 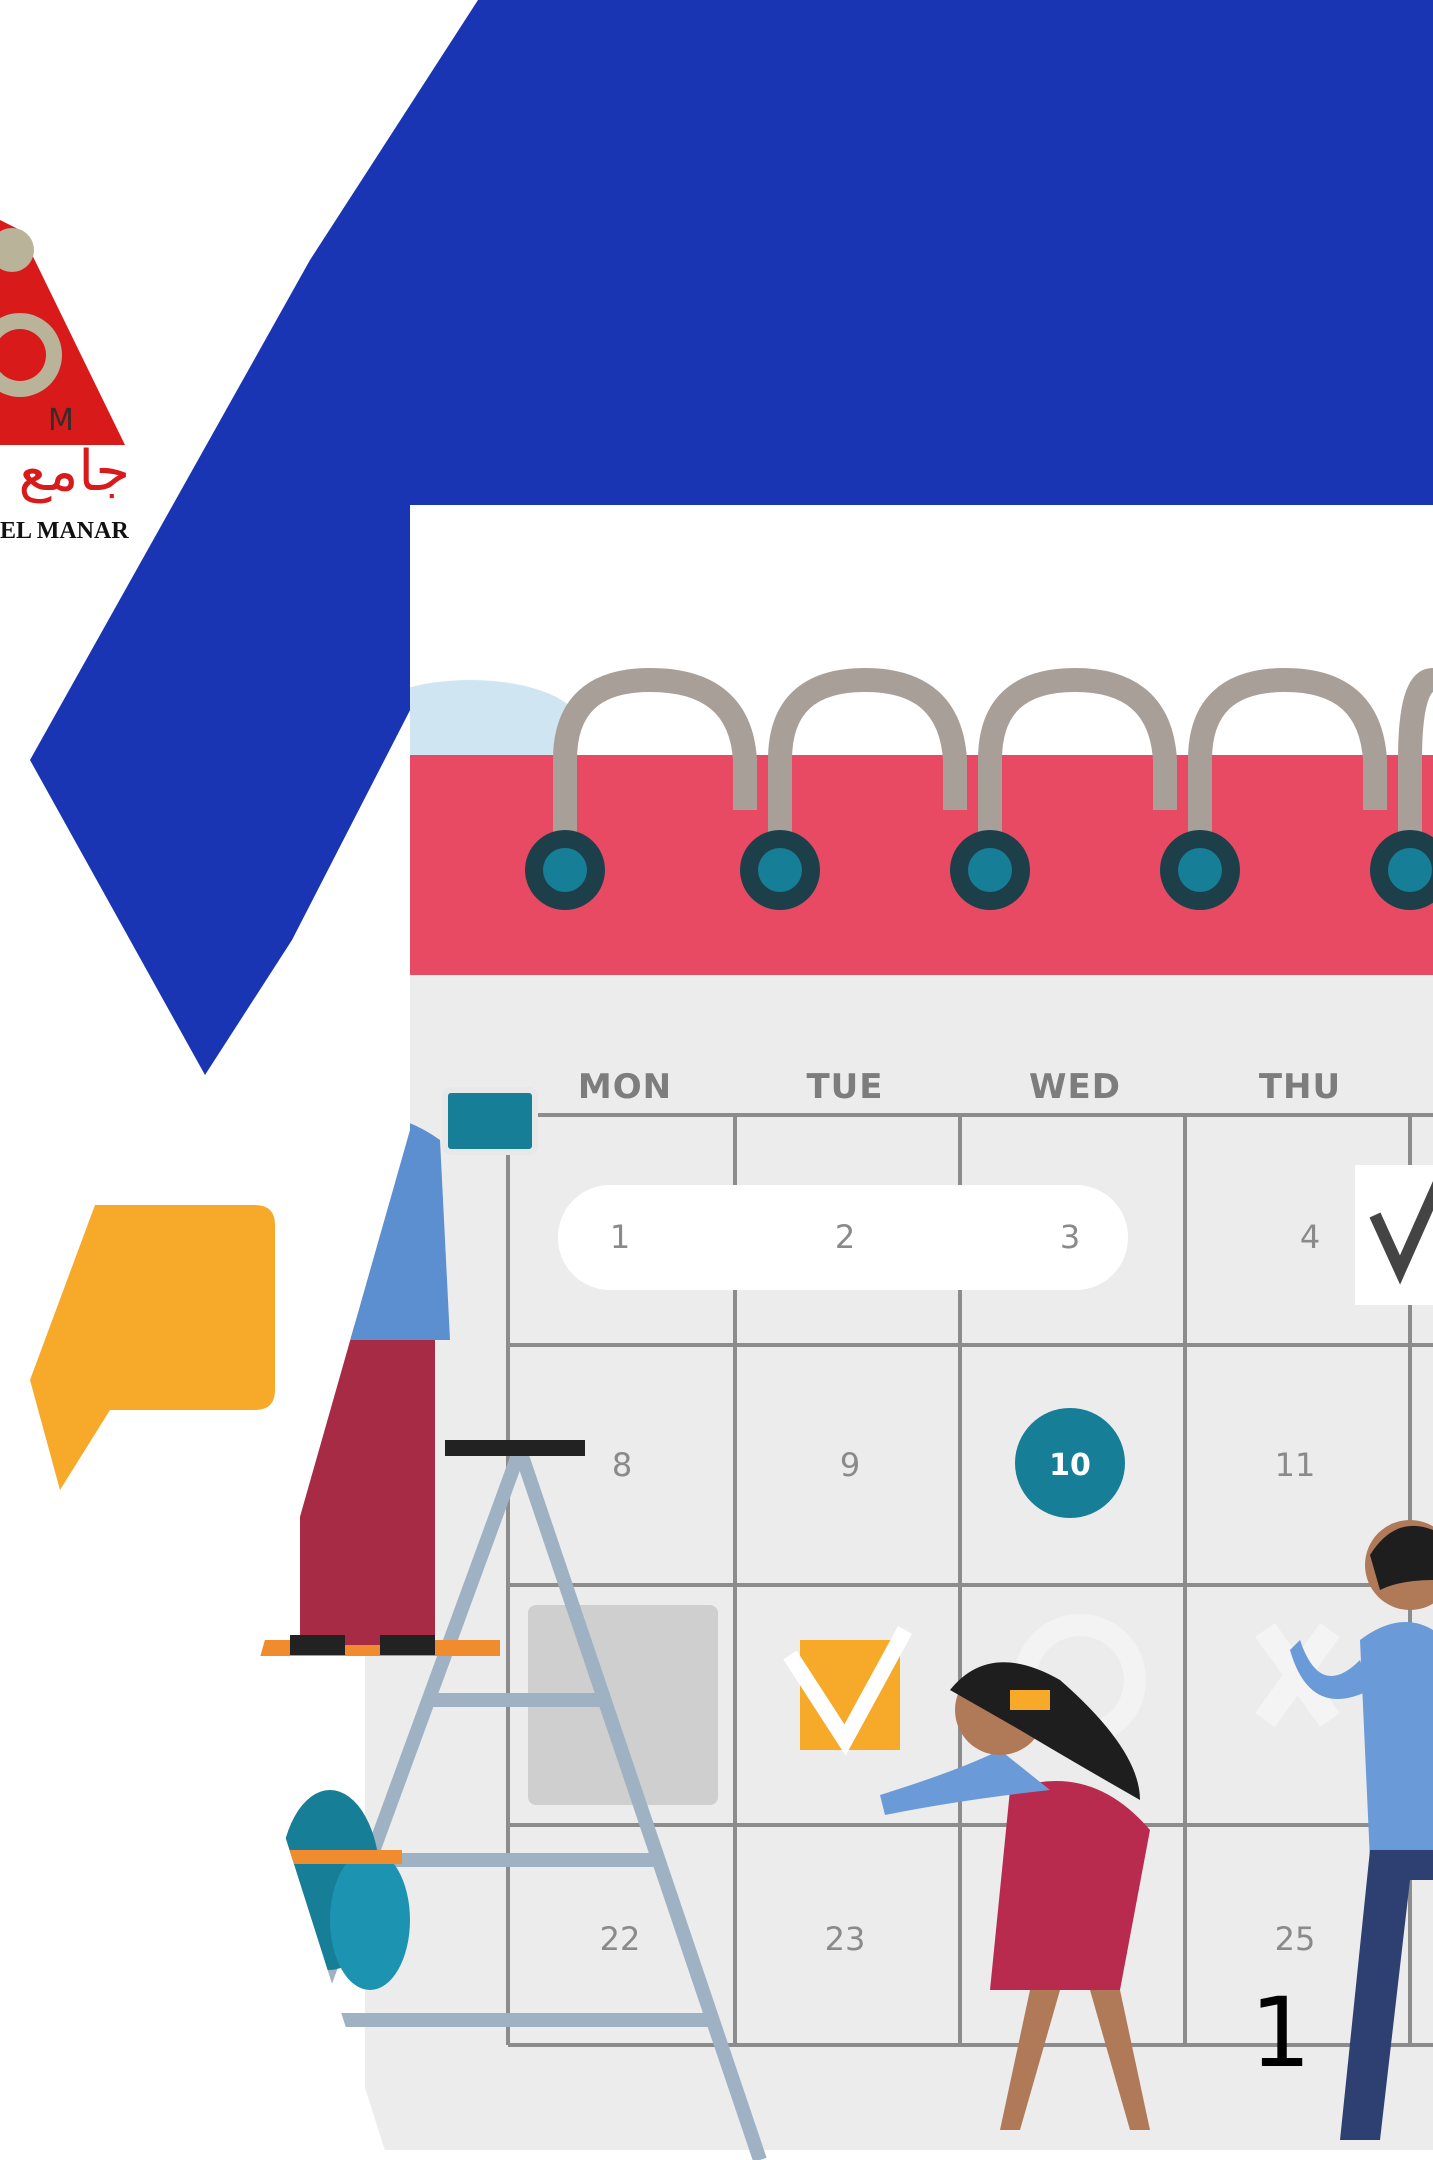 What do you see at coordinates (332, 1857) in the screenshot?
I see `orange-shelf` at bounding box center [332, 1857].